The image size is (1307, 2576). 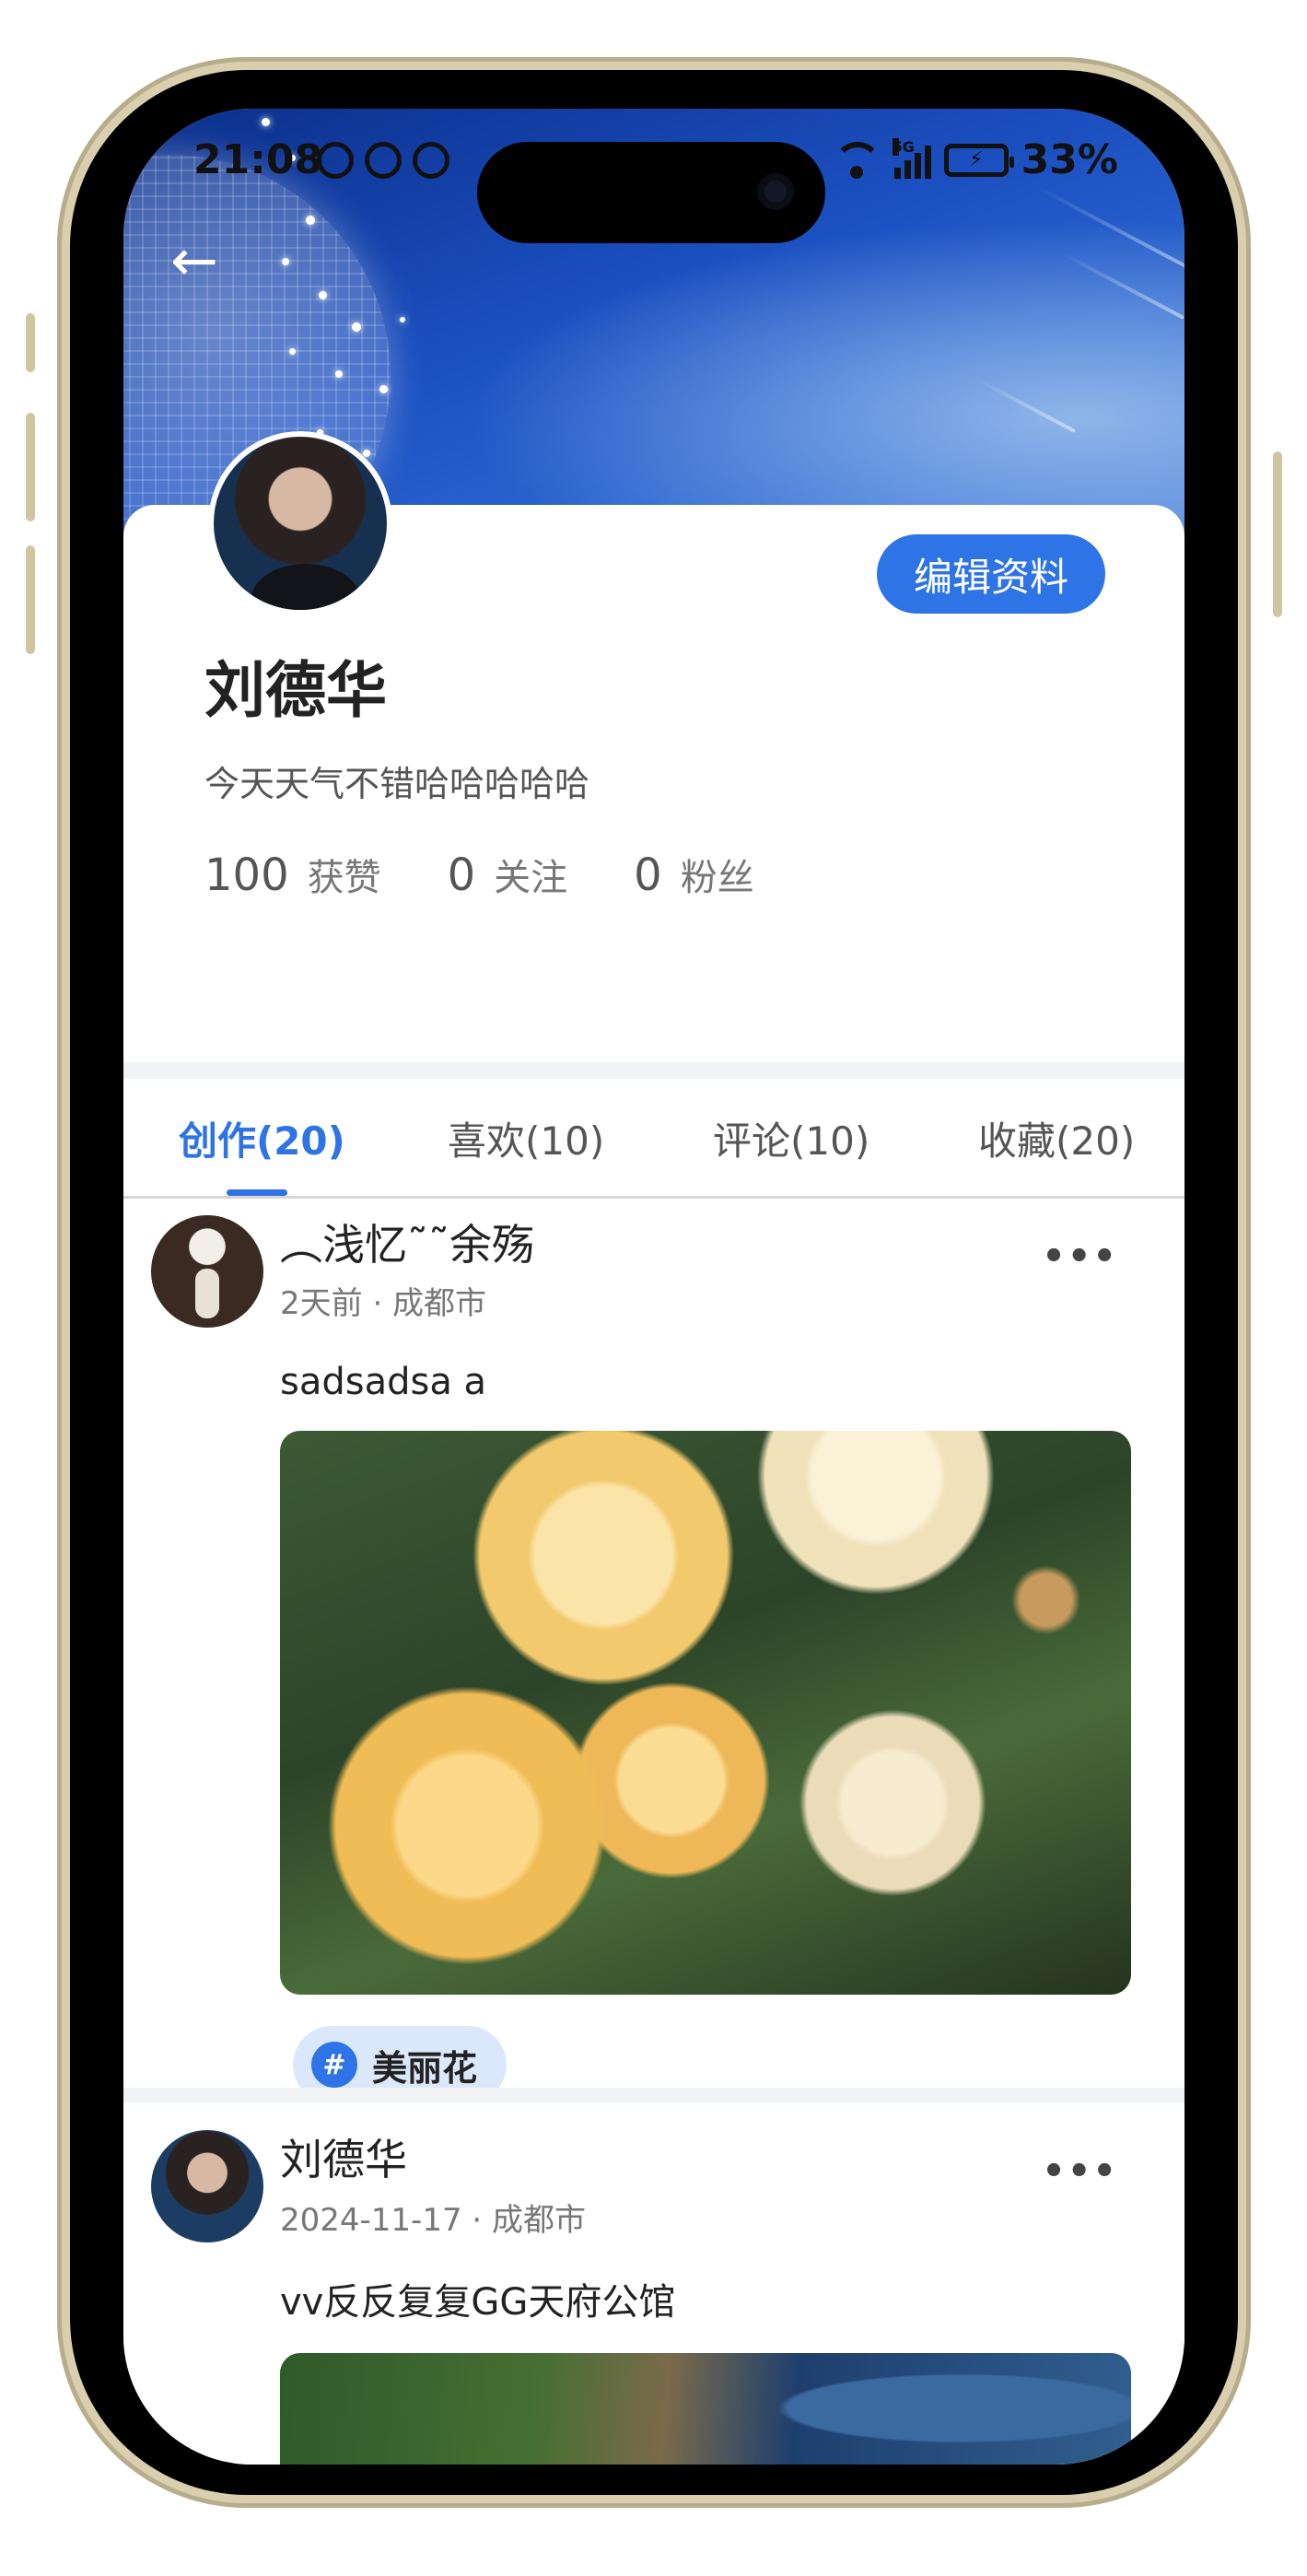 I want to click on status-icons-right: 5G ⚡ 33%, so click(x=975, y=159).